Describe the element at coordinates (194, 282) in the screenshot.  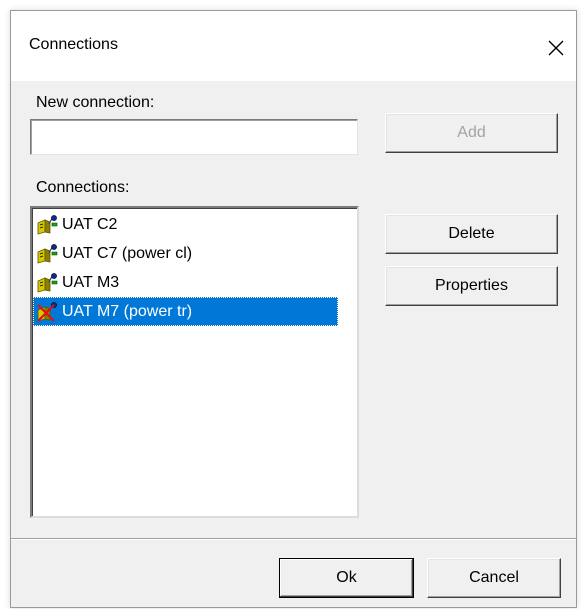
I see `list-item-uat-m3: UAT M3` at that location.